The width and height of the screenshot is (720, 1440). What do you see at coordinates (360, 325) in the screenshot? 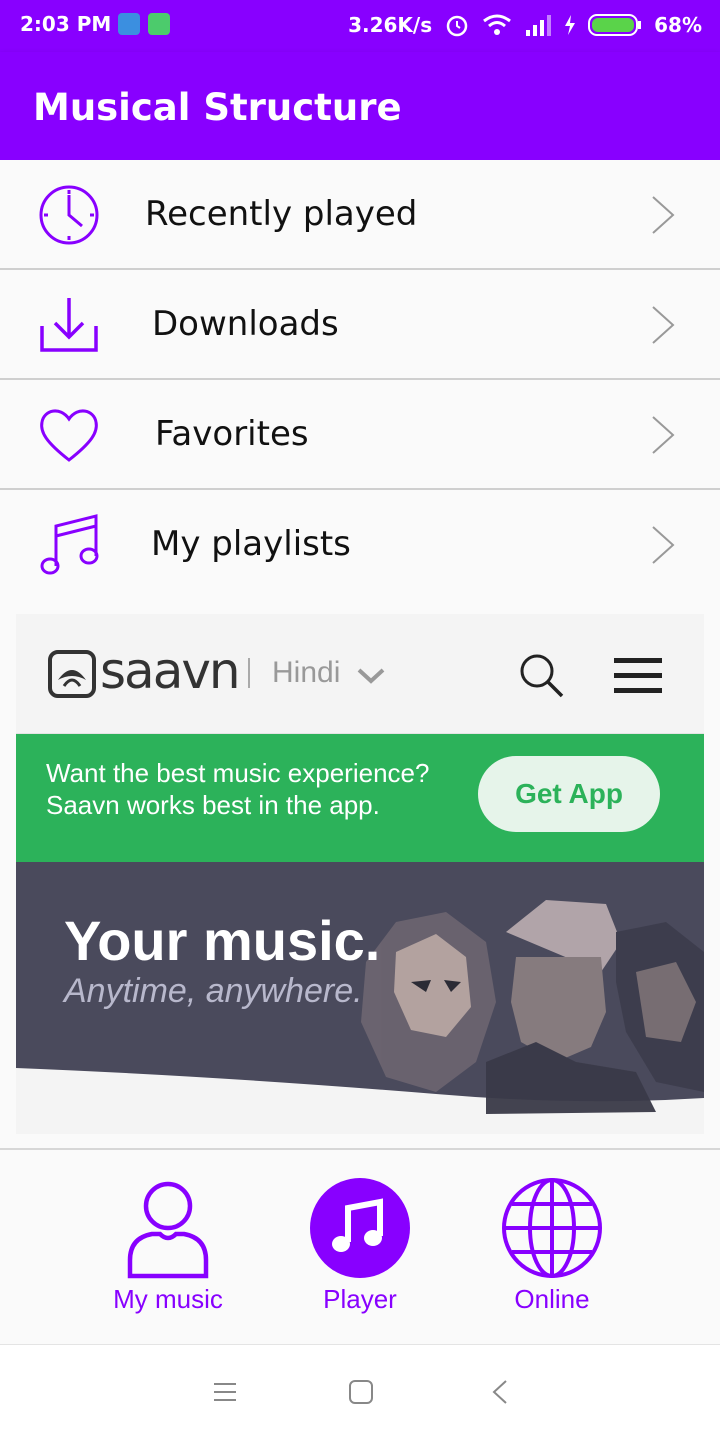
I see `menu-item-downloads: Downloads` at bounding box center [360, 325].